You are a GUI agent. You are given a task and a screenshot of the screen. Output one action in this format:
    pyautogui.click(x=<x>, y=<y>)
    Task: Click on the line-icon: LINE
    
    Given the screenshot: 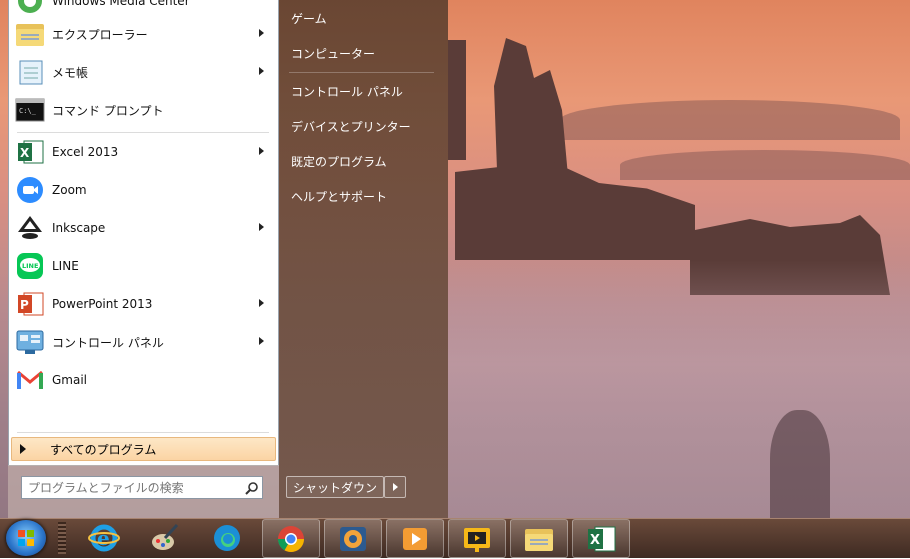 What is the action you would take?
    pyautogui.click(x=30, y=266)
    